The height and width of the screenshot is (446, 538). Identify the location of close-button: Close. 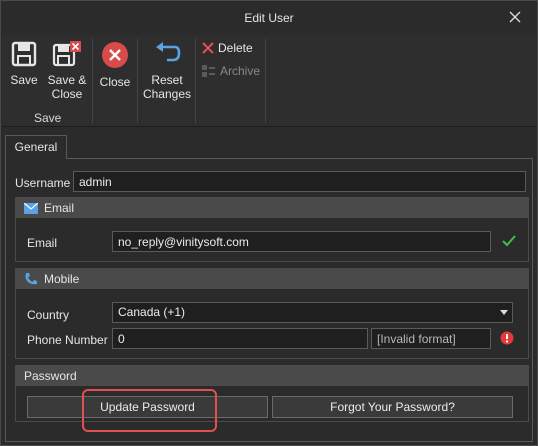
(115, 65).